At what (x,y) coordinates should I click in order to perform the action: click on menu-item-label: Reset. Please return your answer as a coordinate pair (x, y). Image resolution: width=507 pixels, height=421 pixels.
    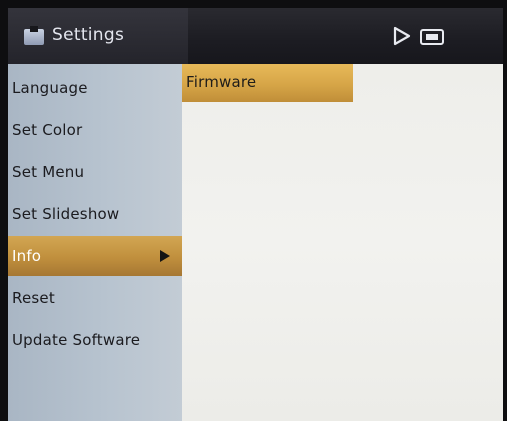
    Looking at the image, I should click on (33, 298).